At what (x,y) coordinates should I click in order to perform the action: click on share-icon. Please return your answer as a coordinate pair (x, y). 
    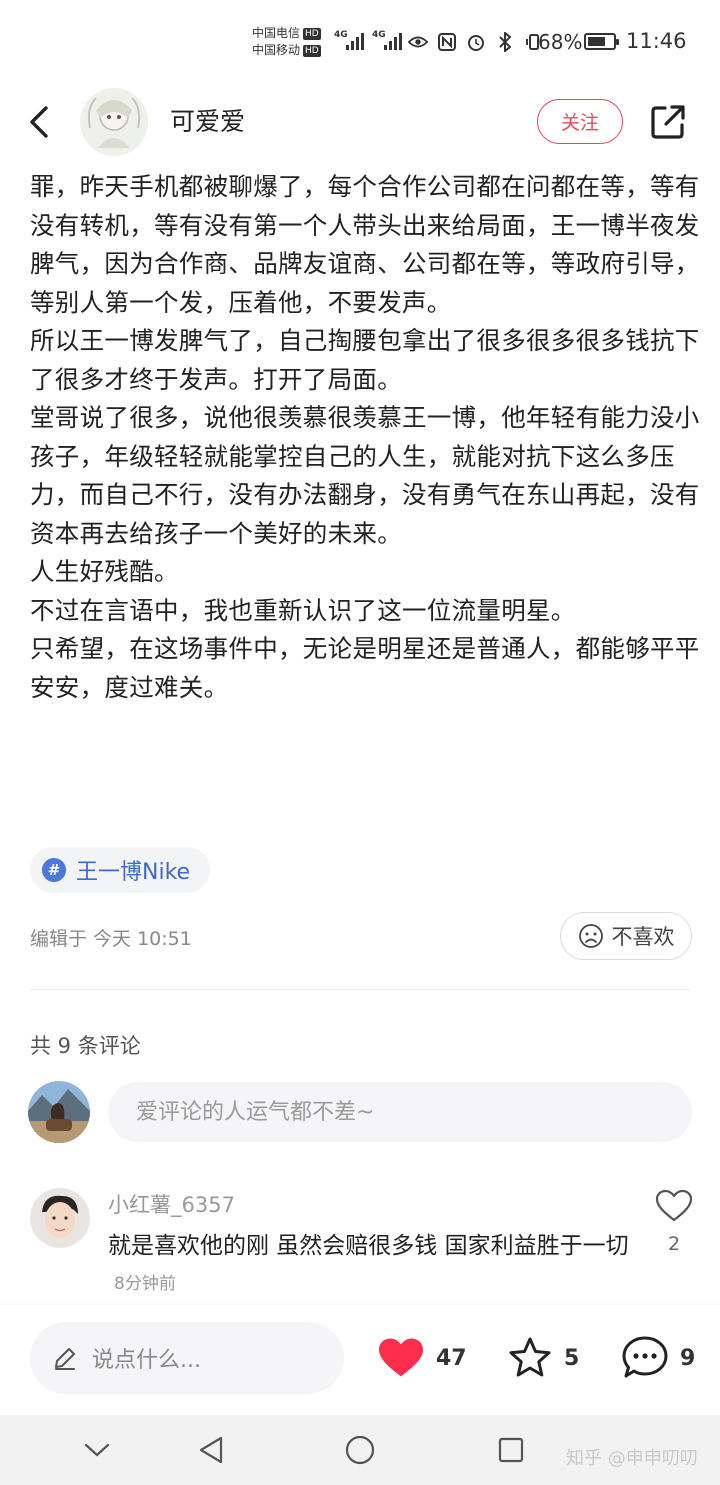
    Looking at the image, I should click on (668, 122).